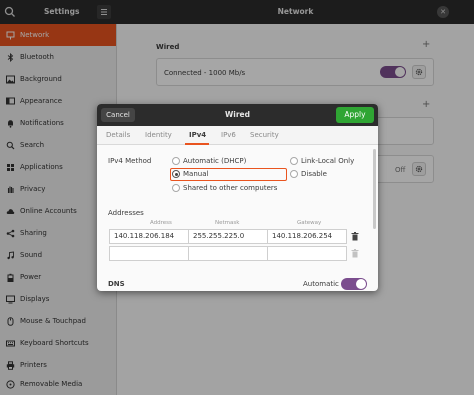 The image size is (474, 395). I want to click on radio-label-disable: Disable, so click(314, 174).